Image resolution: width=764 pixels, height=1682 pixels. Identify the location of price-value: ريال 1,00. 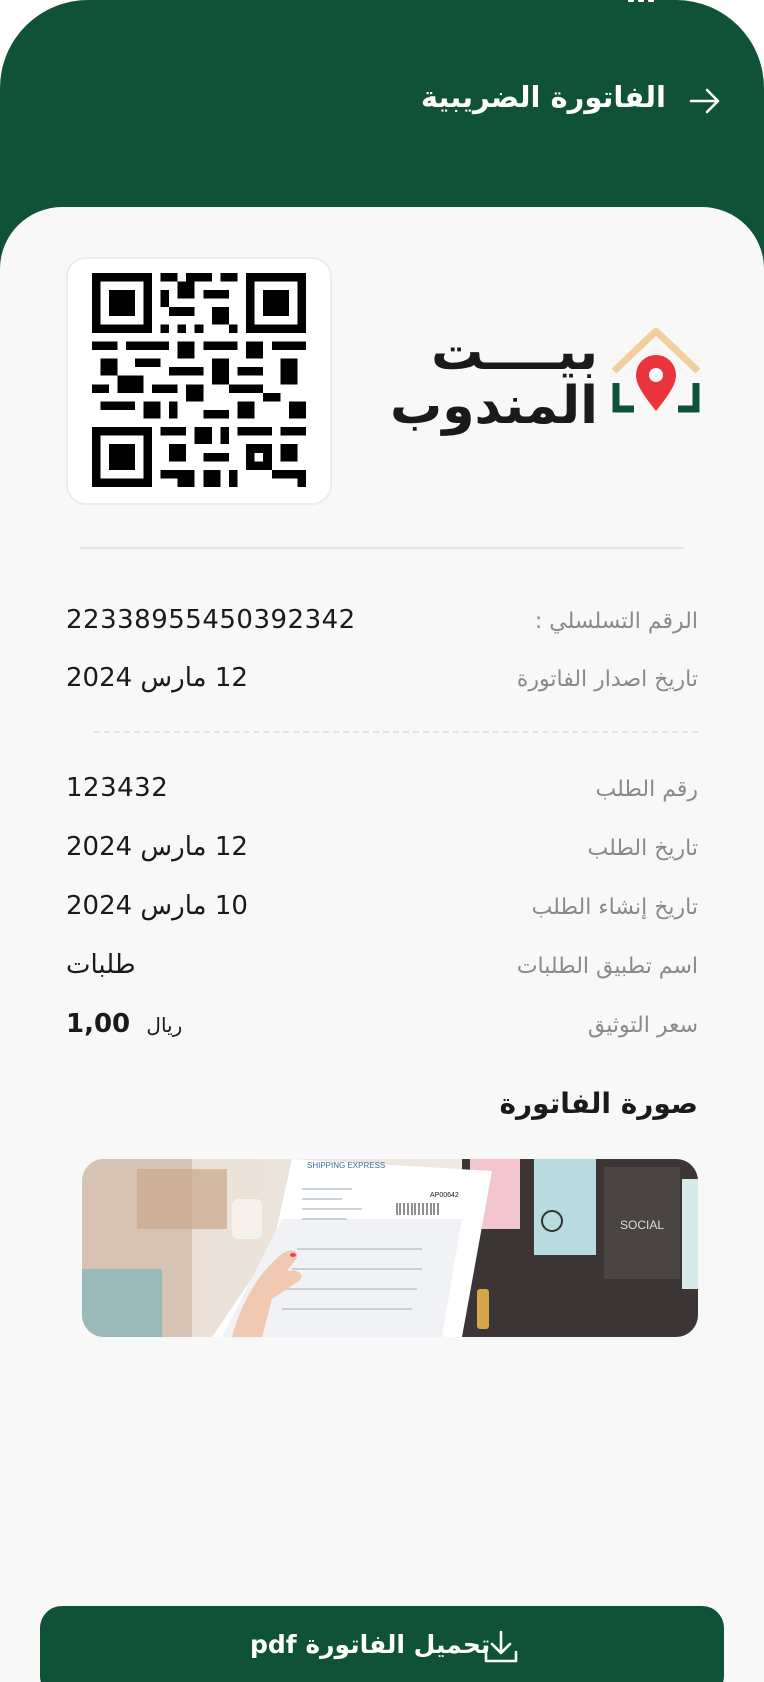
(124, 1024).